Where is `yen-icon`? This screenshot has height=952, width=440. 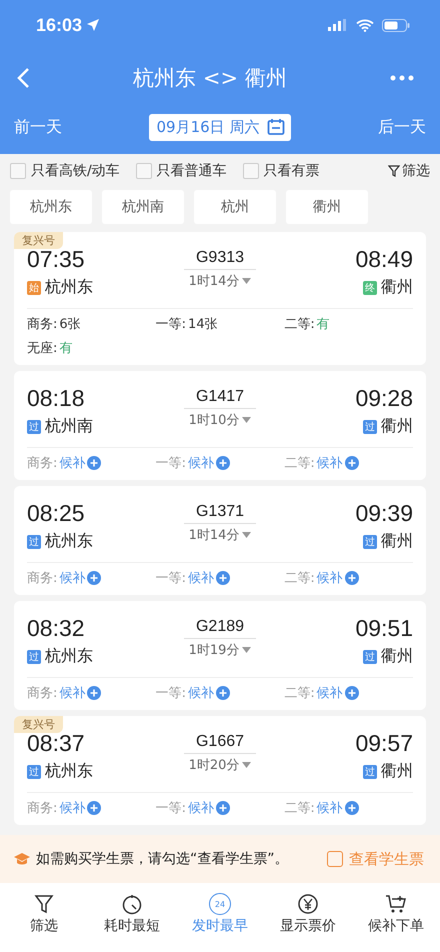 yen-icon is located at coordinates (308, 904).